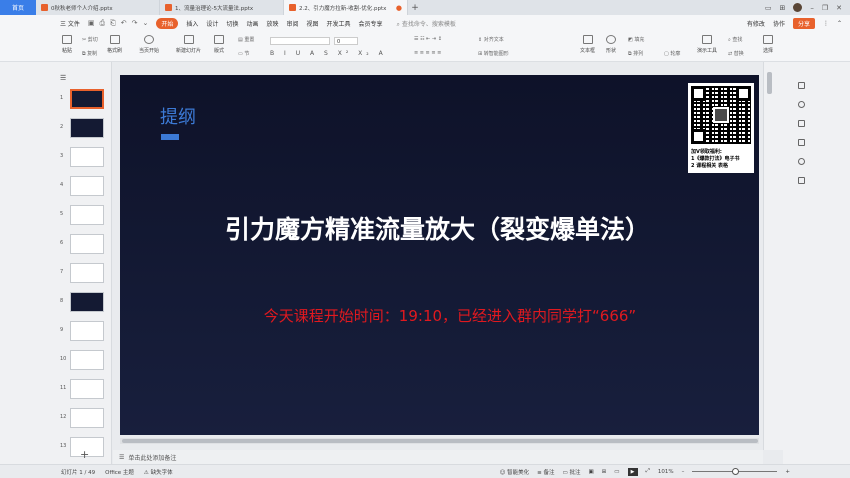 The image size is (850, 478). Describe the element at coordinates (839, 8) in the screenshot. I see `close-window-icon: ✕` at that location.